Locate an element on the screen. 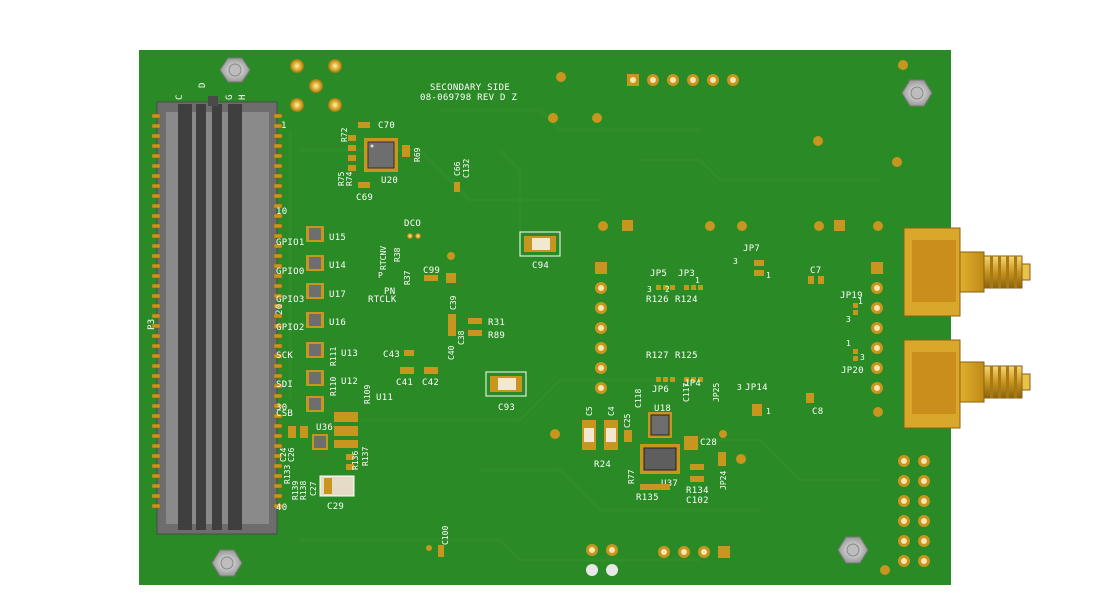 The image size is (1100, 616). label-c69: C69 is located at coordinates (364, 198).